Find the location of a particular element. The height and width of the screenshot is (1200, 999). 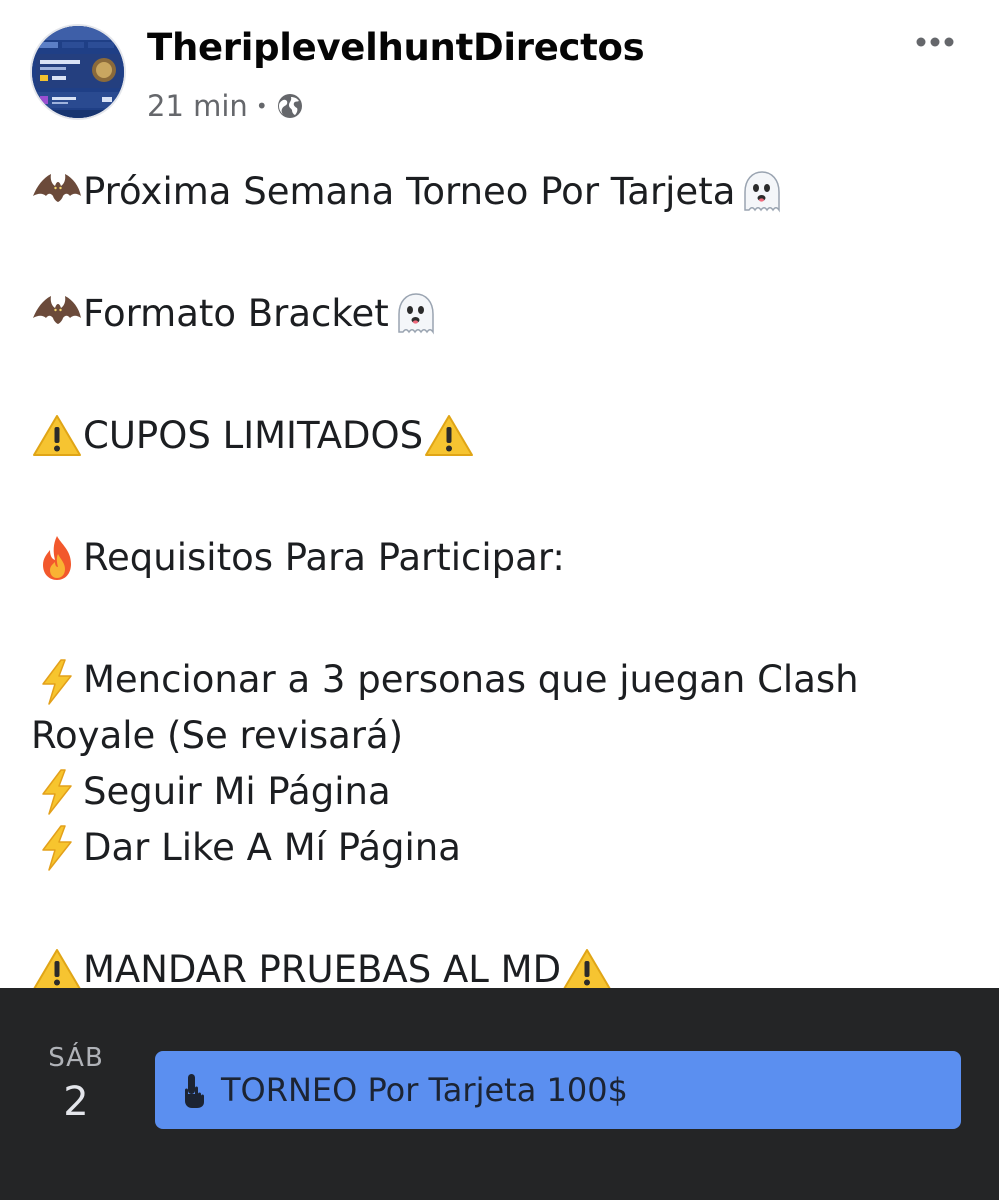

line-limited: CUPOS LIMITADOS is located at coordinates (253, 435).